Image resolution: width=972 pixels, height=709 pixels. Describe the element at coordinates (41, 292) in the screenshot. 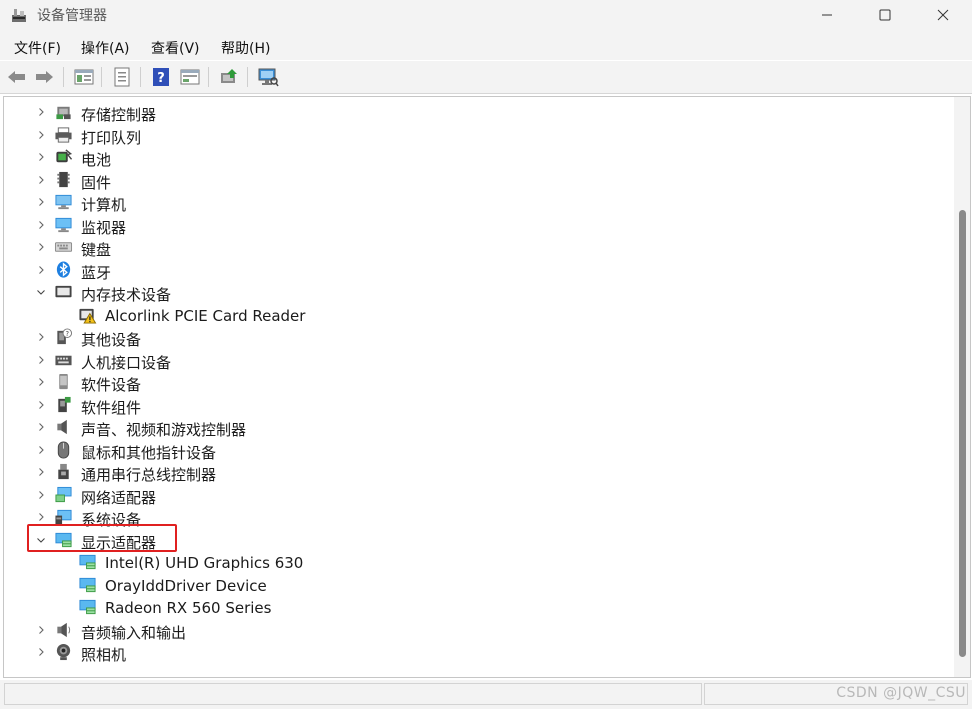

I see `chevron-down-icon` at that location.